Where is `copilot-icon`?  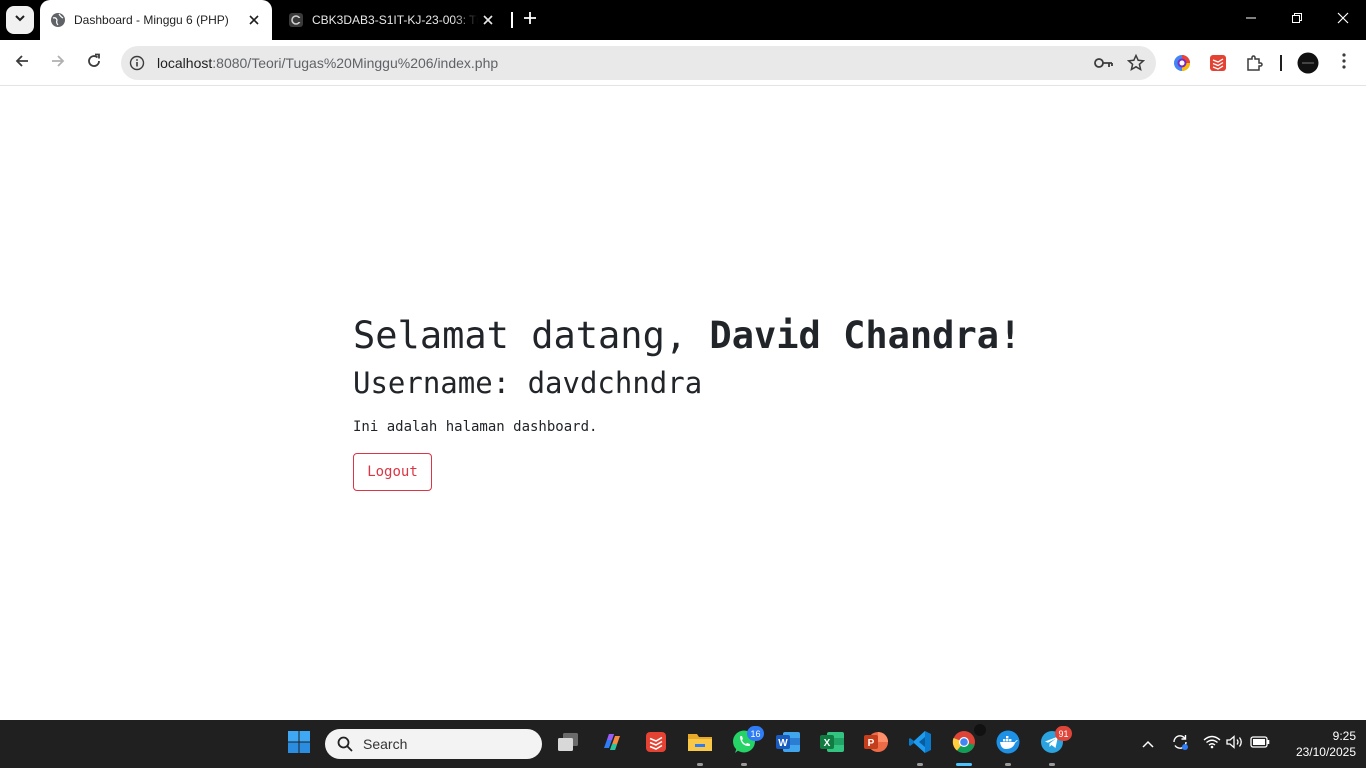
copilot-icon is located at coordinates (612, 744).